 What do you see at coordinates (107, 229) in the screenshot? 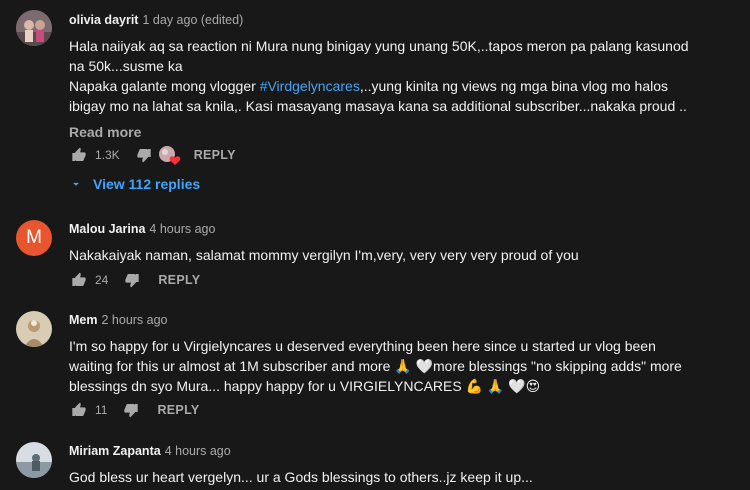
I see `author-name: Malou Jarina` at bounding box center [107, 229].